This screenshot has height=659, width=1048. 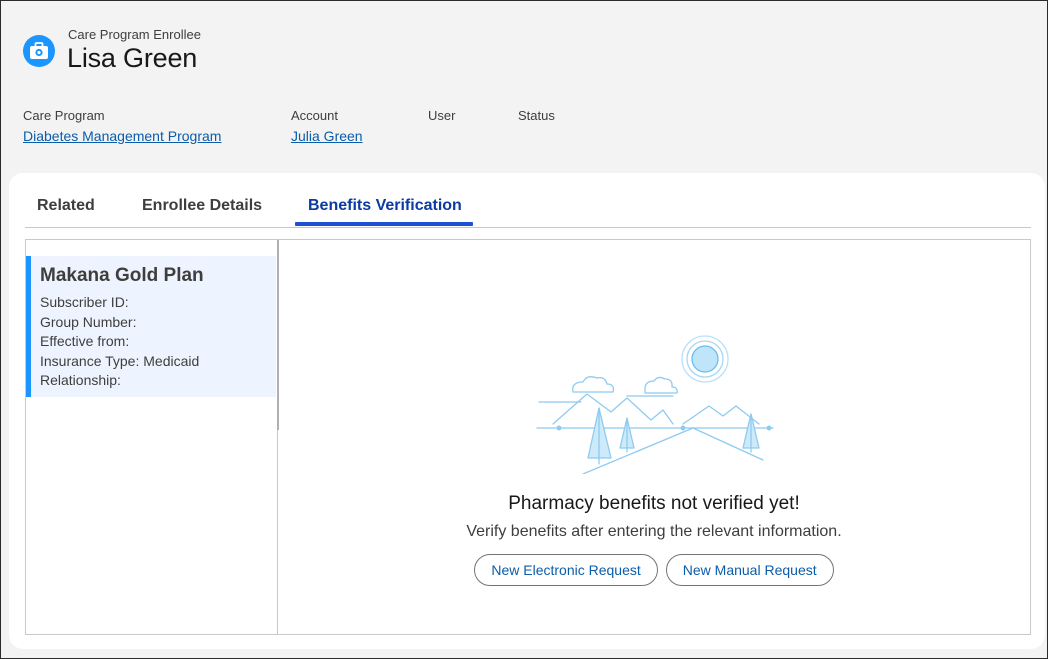 What do you see at coordinates (120, 360) in the screenshot?
I see `insurance-type-field: Insurance Type: Medicaid` at bounding box center [120, 360].